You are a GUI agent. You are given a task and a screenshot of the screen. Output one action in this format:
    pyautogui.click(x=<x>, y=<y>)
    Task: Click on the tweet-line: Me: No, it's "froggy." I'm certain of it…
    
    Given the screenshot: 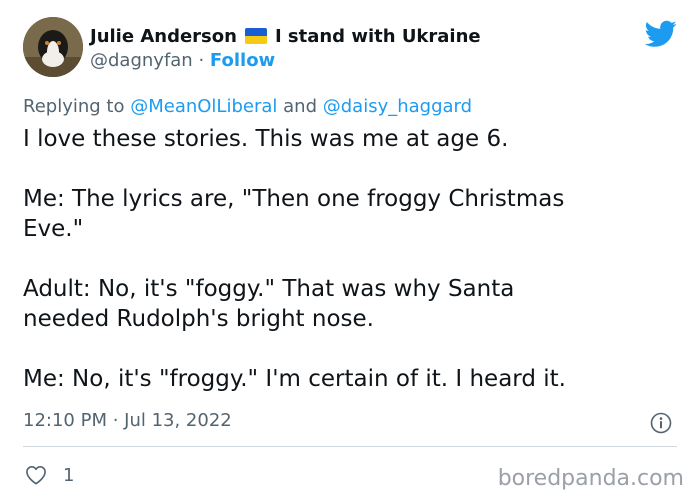 What is the action you would take?
    pyautogui.click(x=294, y=379)
    